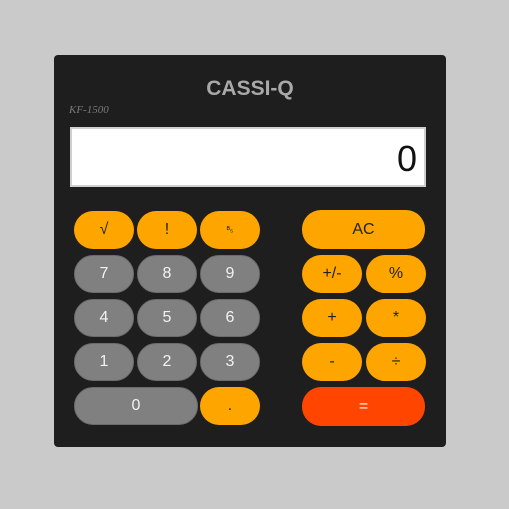 This screenshot has width=509, height=509. Describe the element at coordinates (230, 406) in the screenshot. I see `decimal-button: .` at that location.